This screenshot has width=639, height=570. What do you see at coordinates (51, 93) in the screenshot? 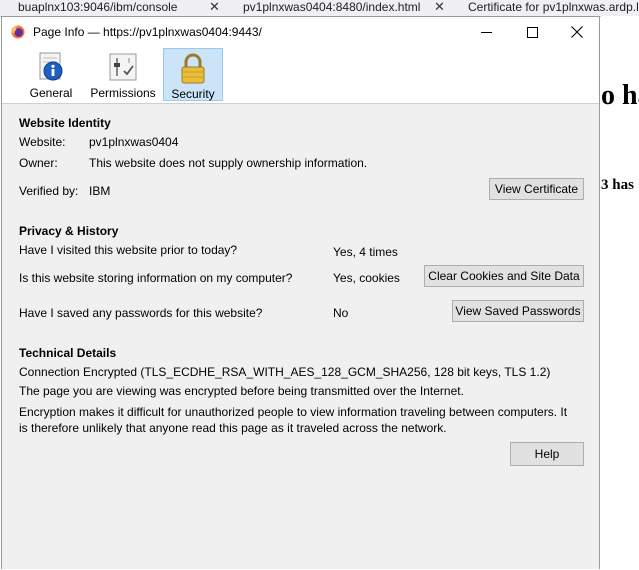
I see `tab-general-label: General` at bounding box center [51, 93].